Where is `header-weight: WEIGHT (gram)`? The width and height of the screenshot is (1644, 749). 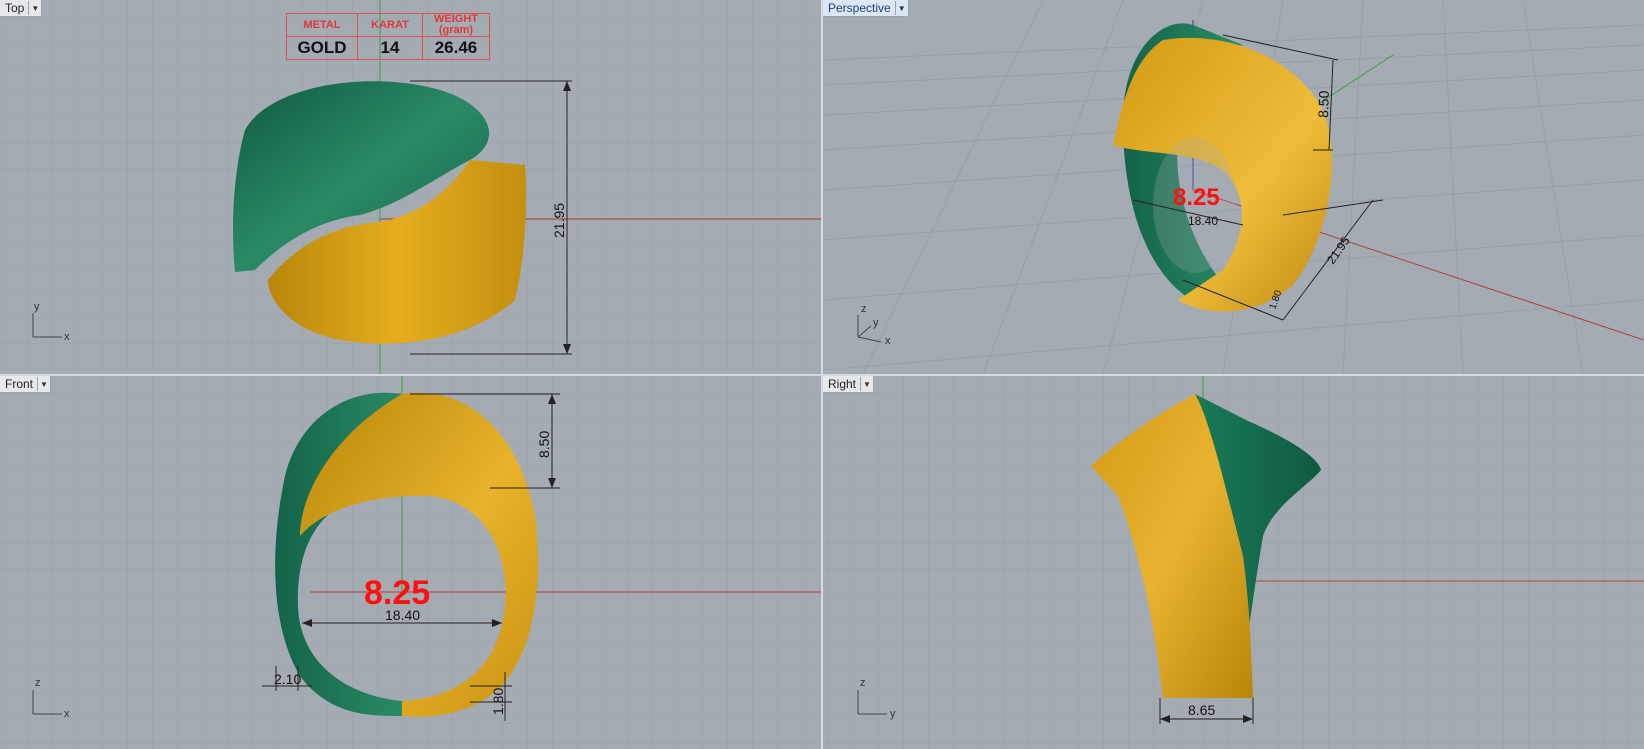
header-weight: WEIGHT (gram) is located at coordinates (456, 25).